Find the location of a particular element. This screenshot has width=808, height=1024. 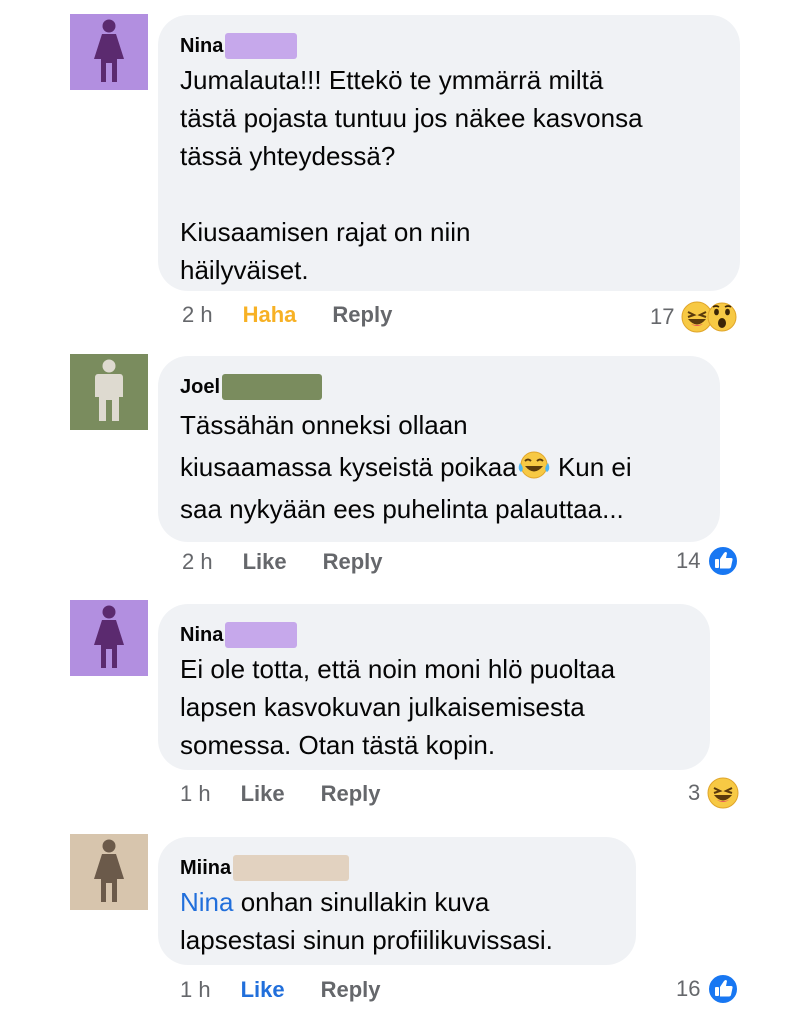

reaction-summary: 14 is located at coordinates (708, 561).